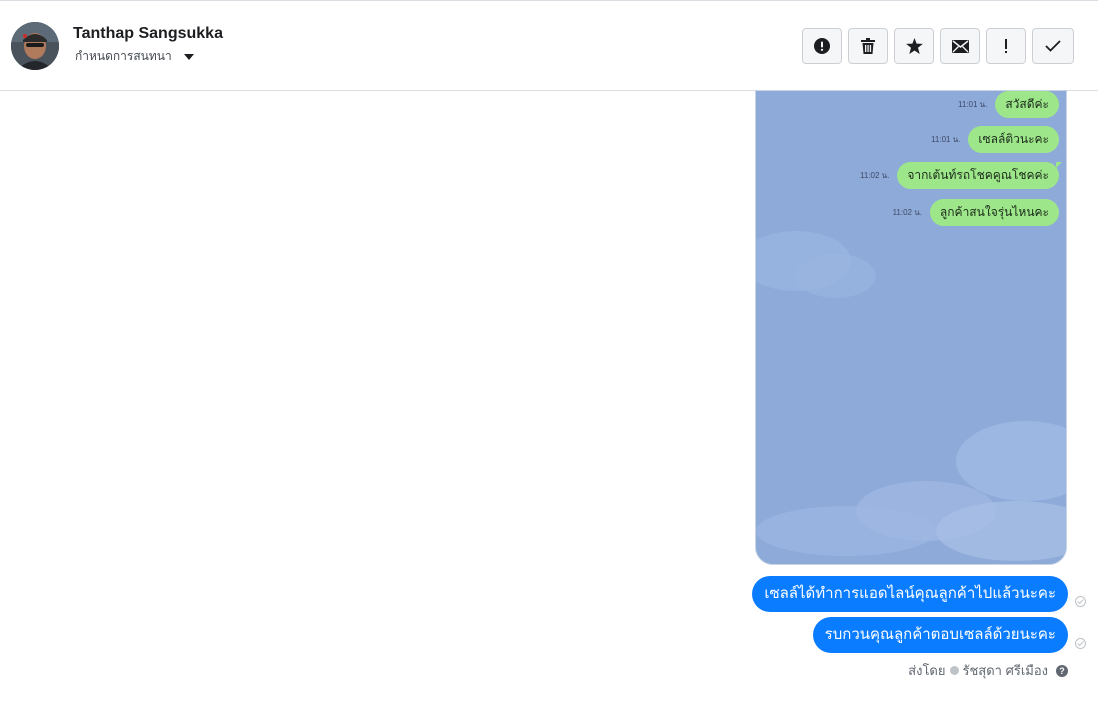  I want to click on outgoing-message: เซลล์ได้ทำการแอดไลน์คุณลูกค้าไปแล้วนะคะ, so click(910, 594).